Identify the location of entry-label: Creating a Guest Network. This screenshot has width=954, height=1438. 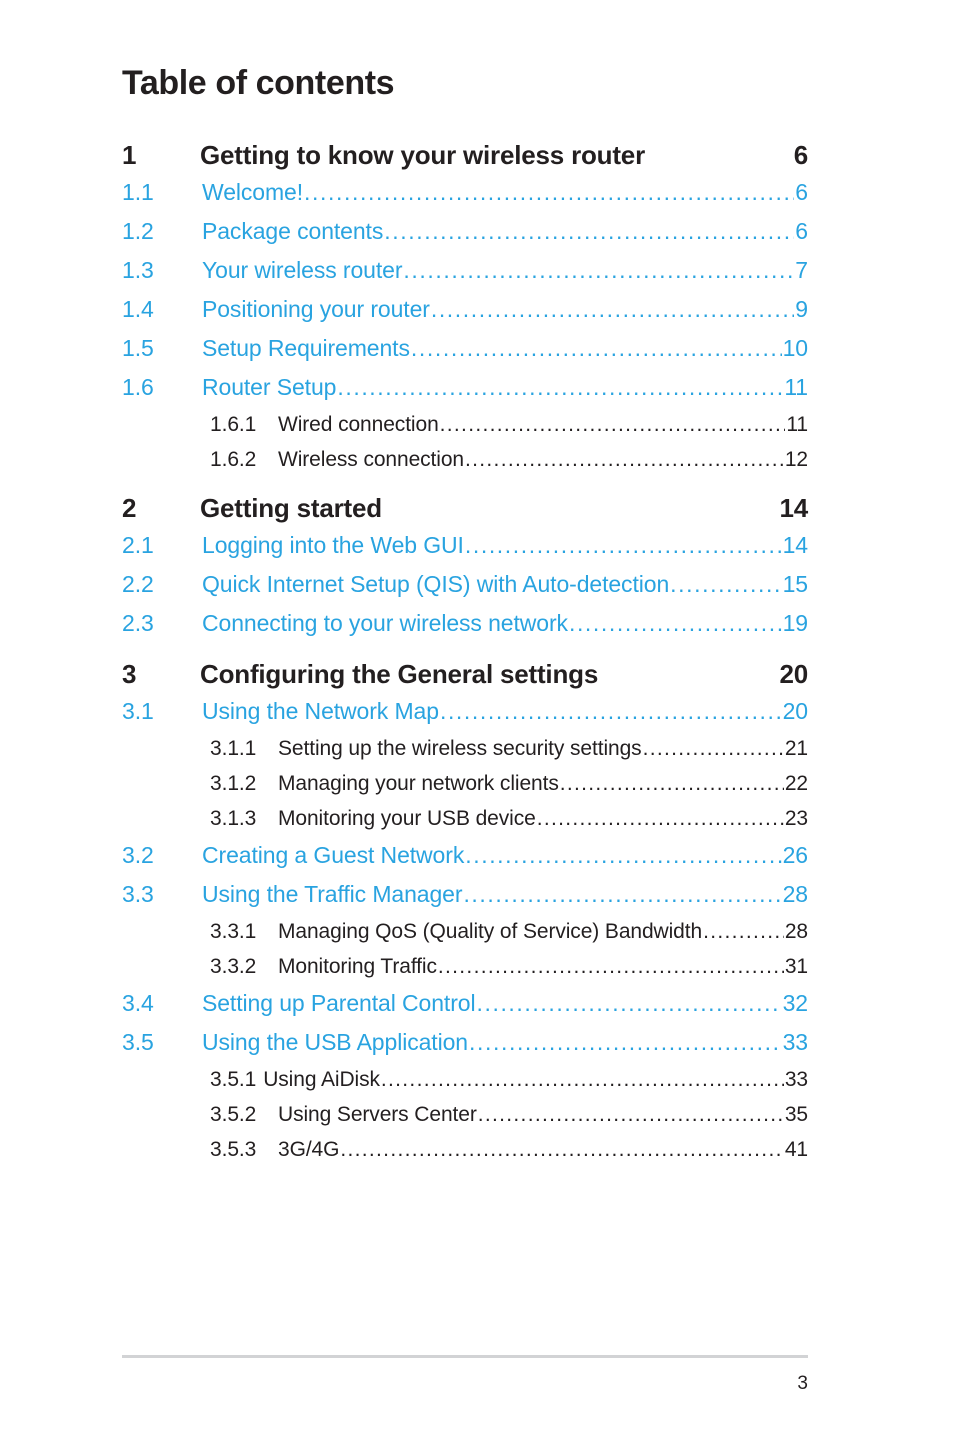
(333, 855).